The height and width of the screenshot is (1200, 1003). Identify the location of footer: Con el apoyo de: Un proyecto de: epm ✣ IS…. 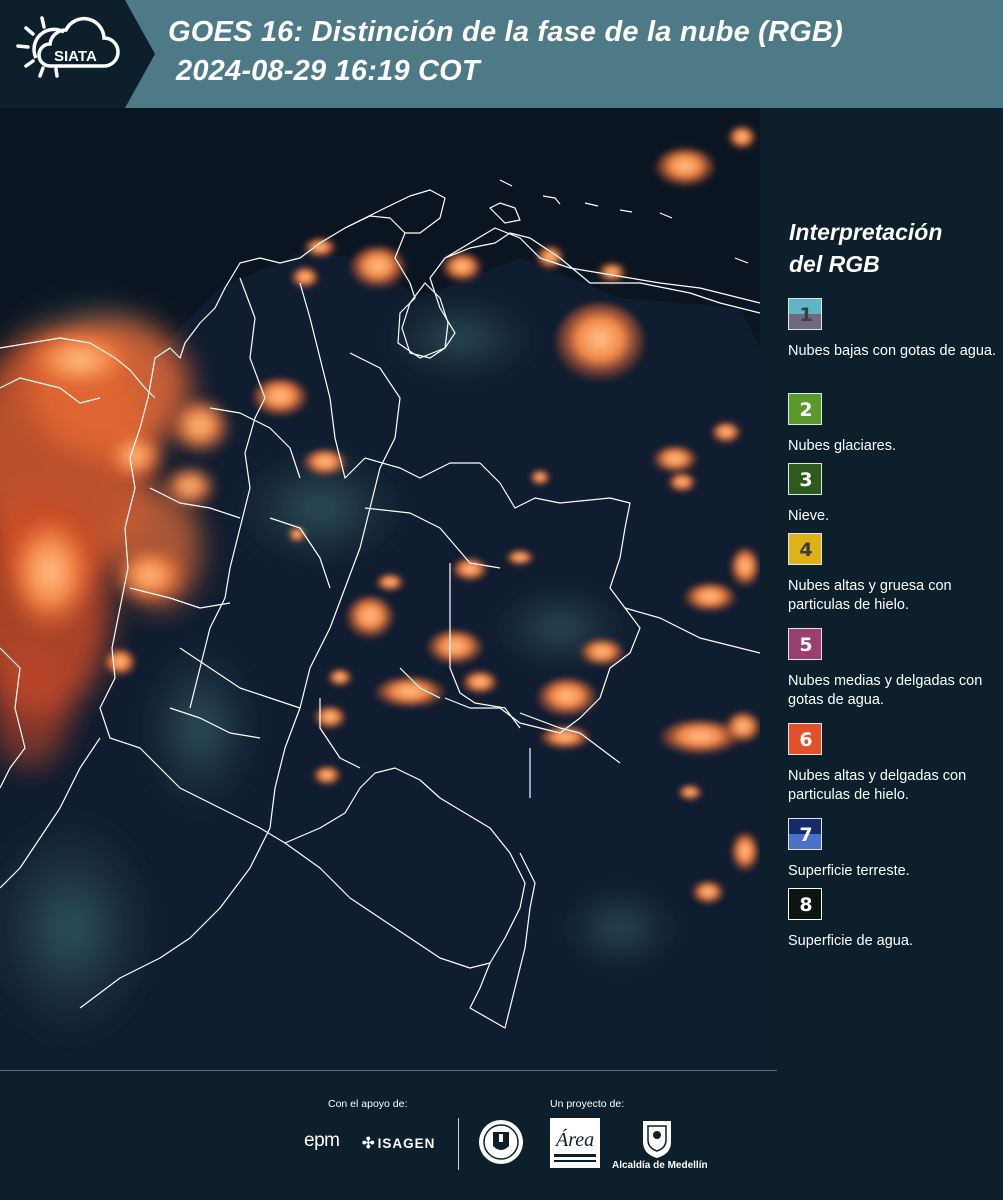
(501, 1135).